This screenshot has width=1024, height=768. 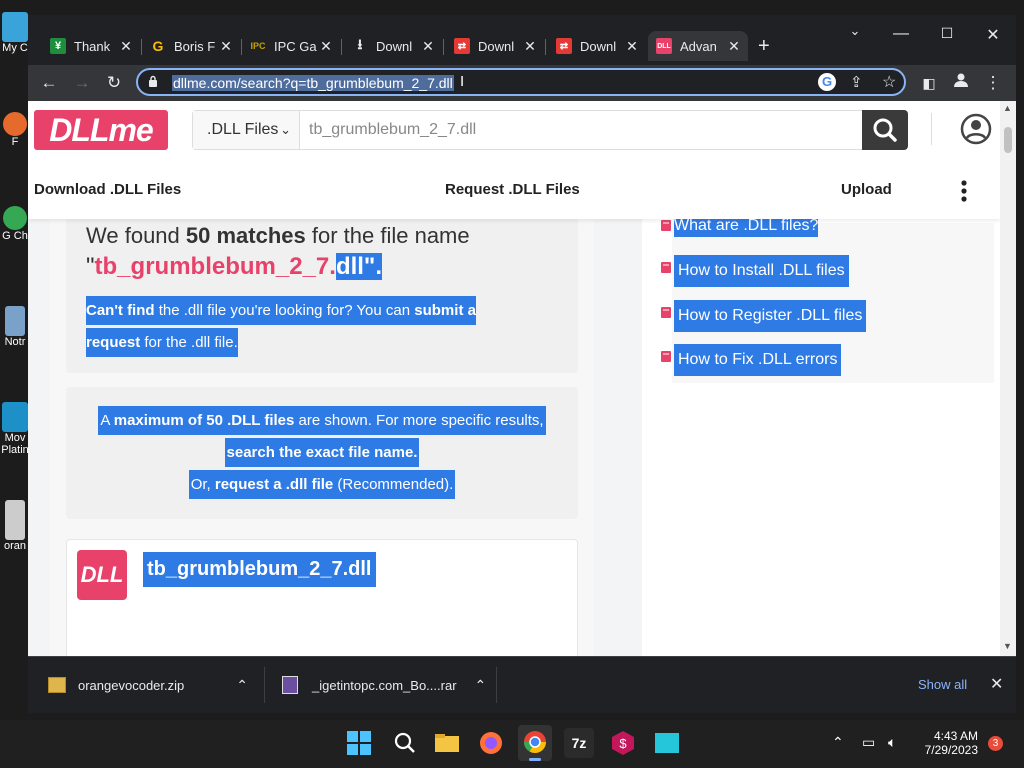 I want to click on side-panel-icon: ◧, so click(x=929, y=83).